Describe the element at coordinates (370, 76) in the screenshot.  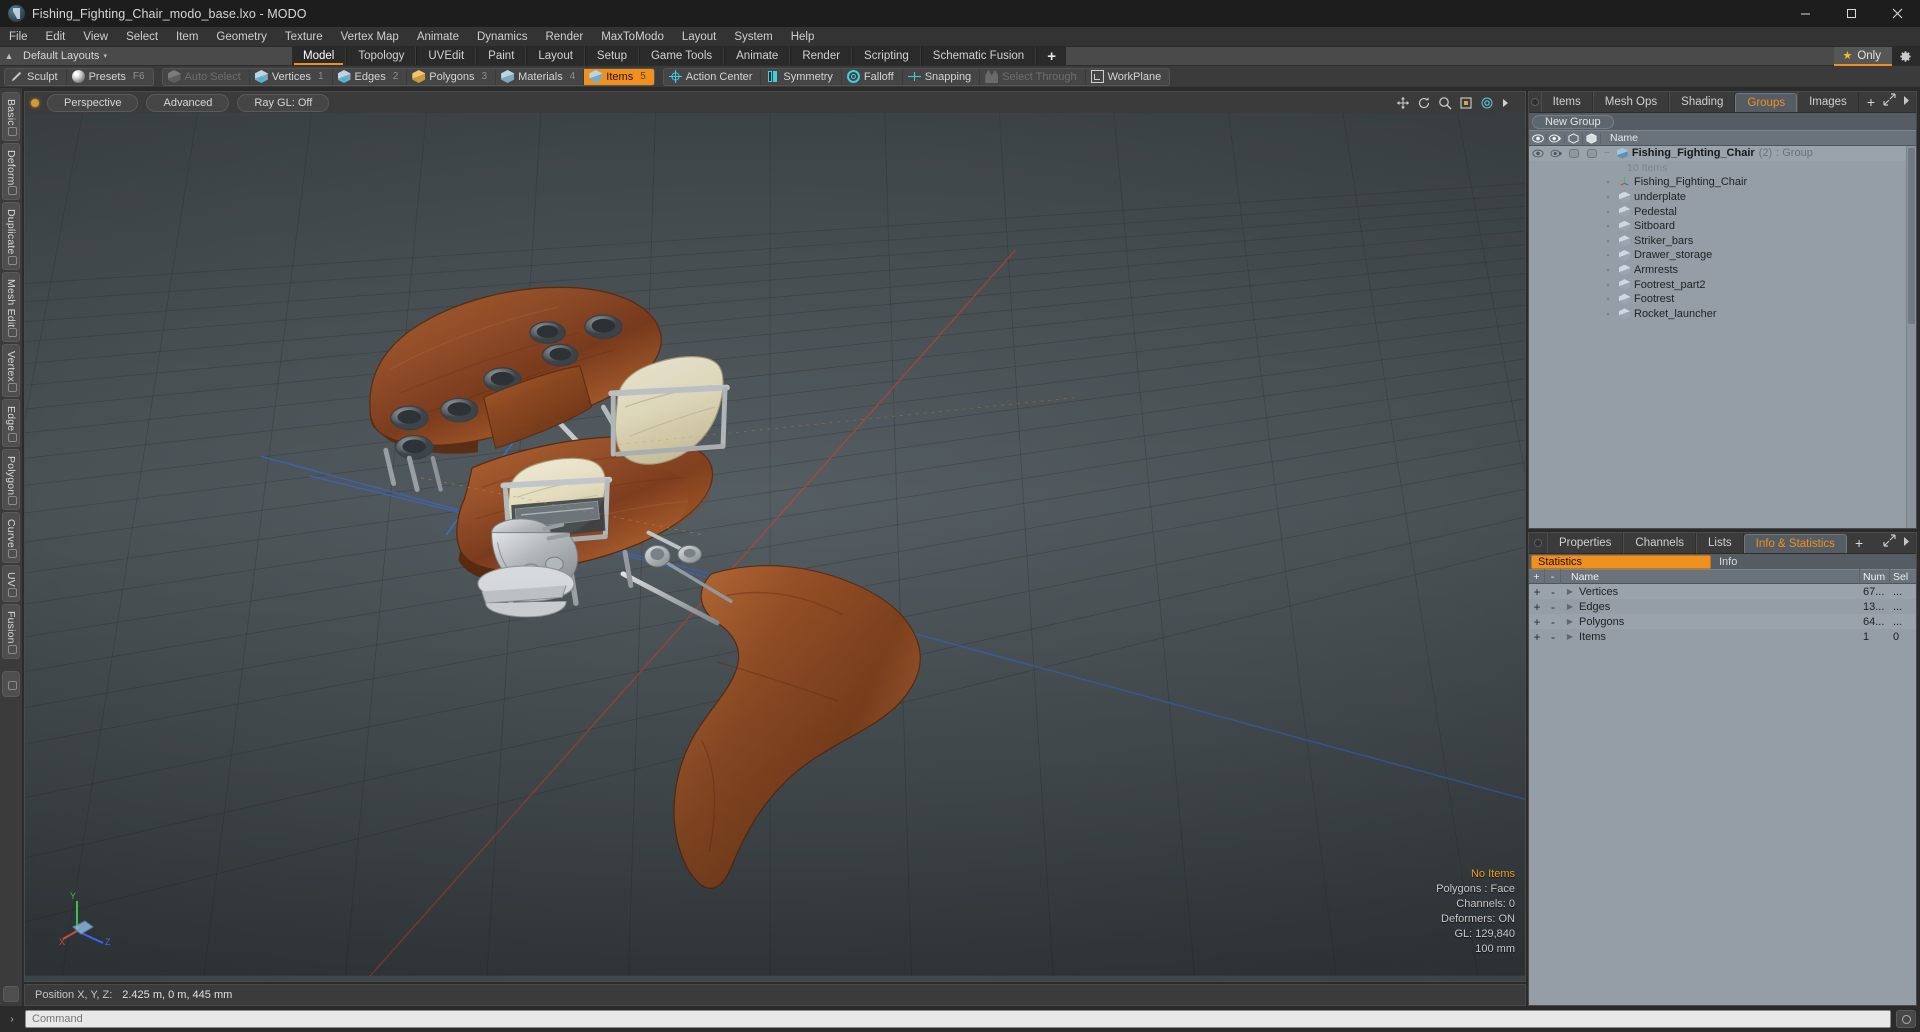
I see `edges-mode-button: Edges 2` at that location.